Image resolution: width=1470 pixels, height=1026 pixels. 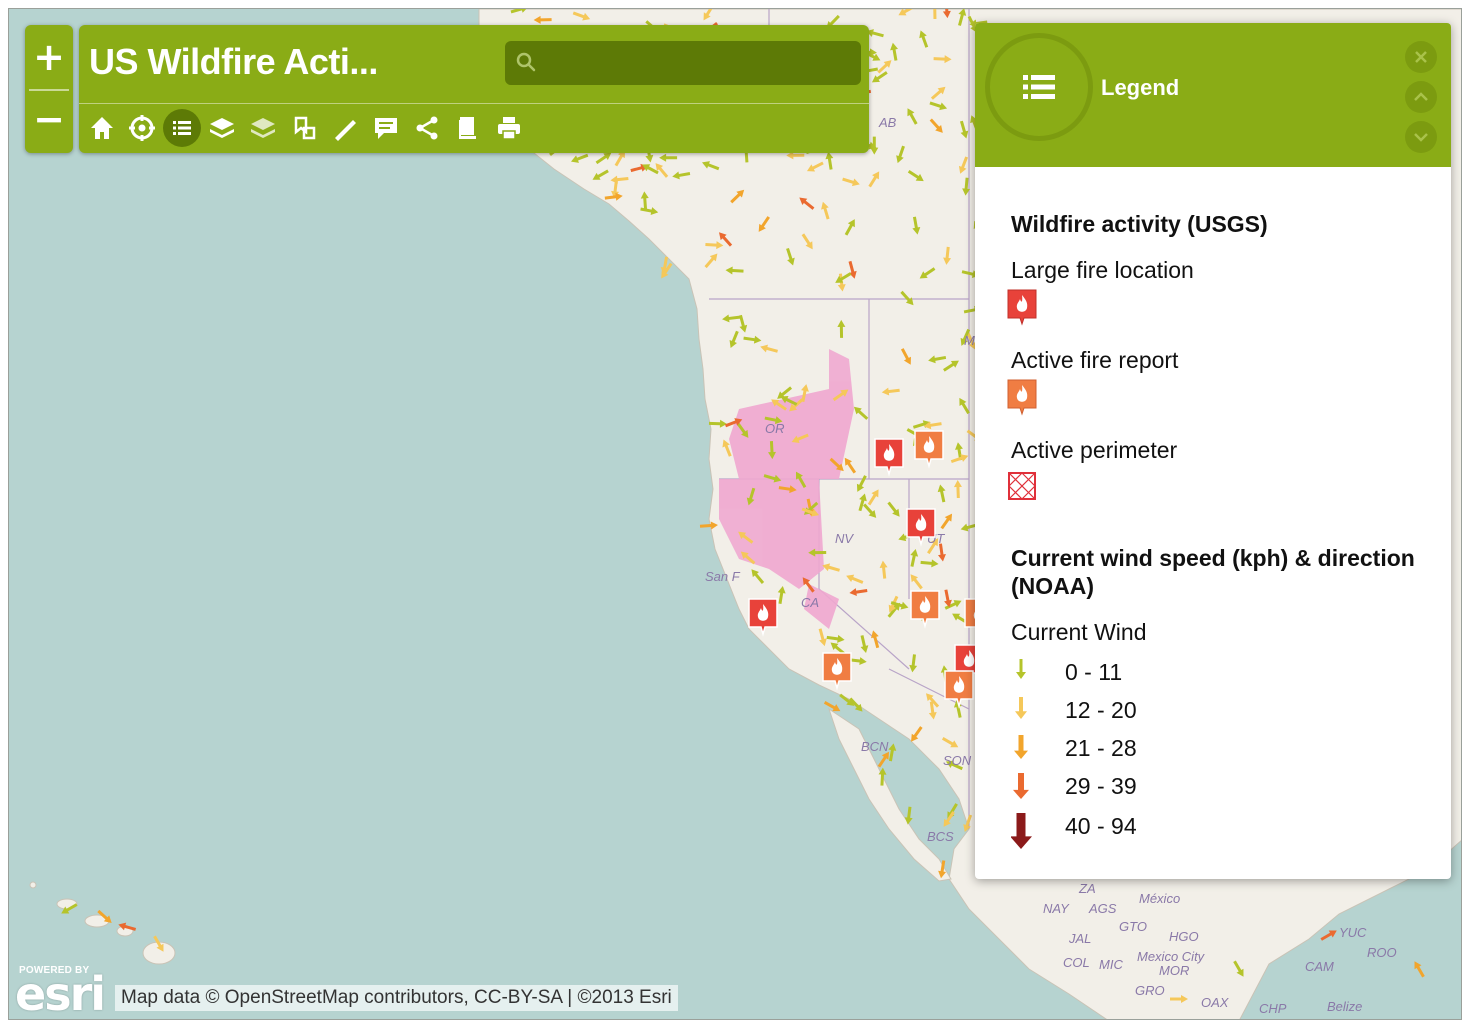 I want to click on search-icon, so click(x=526, y=62).